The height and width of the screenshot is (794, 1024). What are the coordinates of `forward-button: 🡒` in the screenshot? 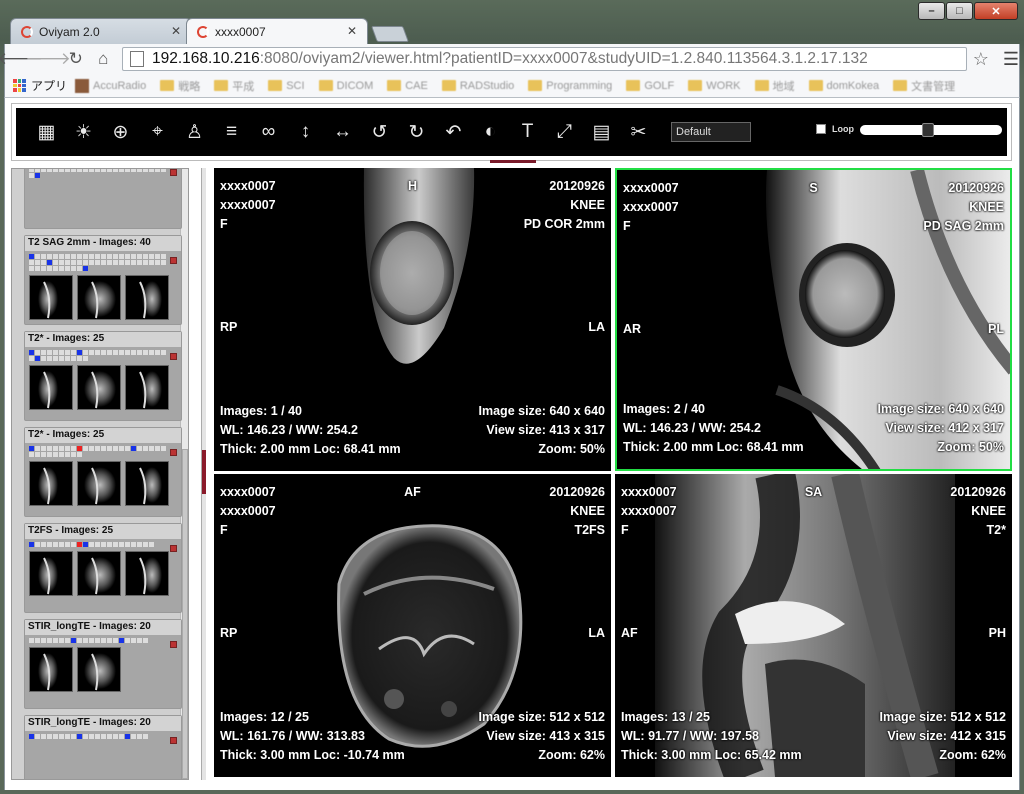 It's located at (48, 59).